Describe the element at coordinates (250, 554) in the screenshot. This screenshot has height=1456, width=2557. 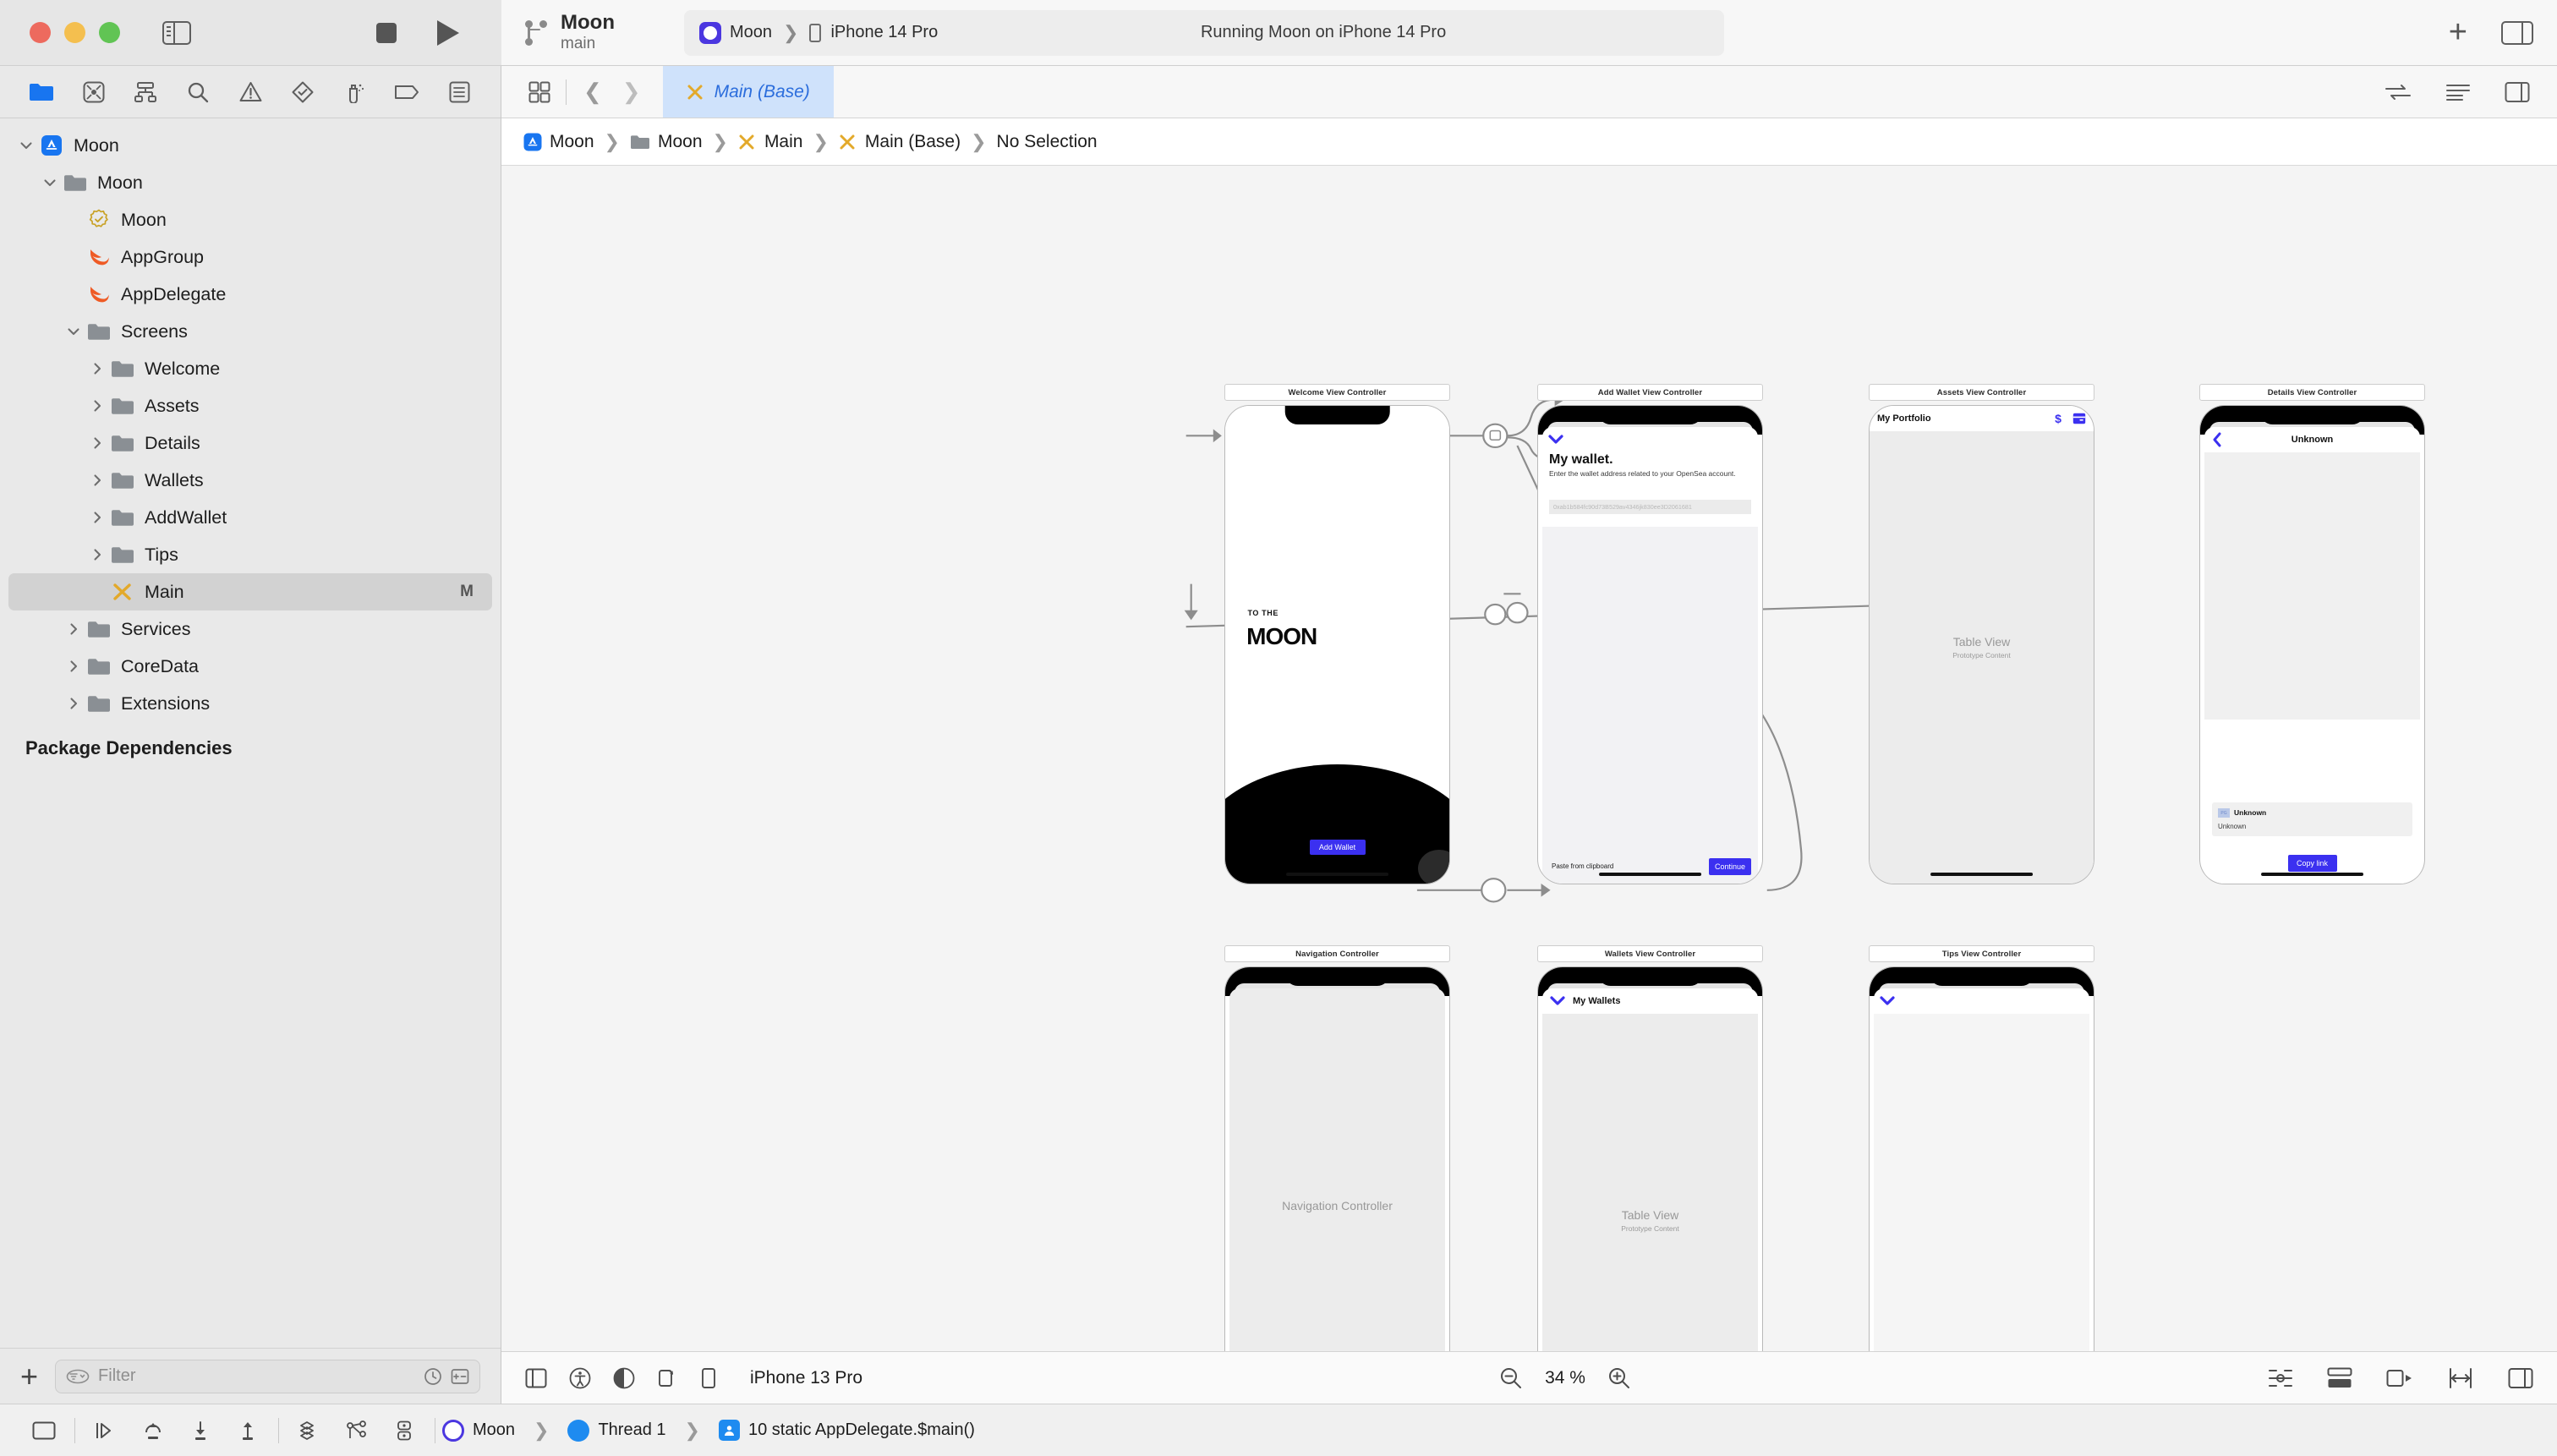
I see `navigator-row-tips: Tips` at that location.